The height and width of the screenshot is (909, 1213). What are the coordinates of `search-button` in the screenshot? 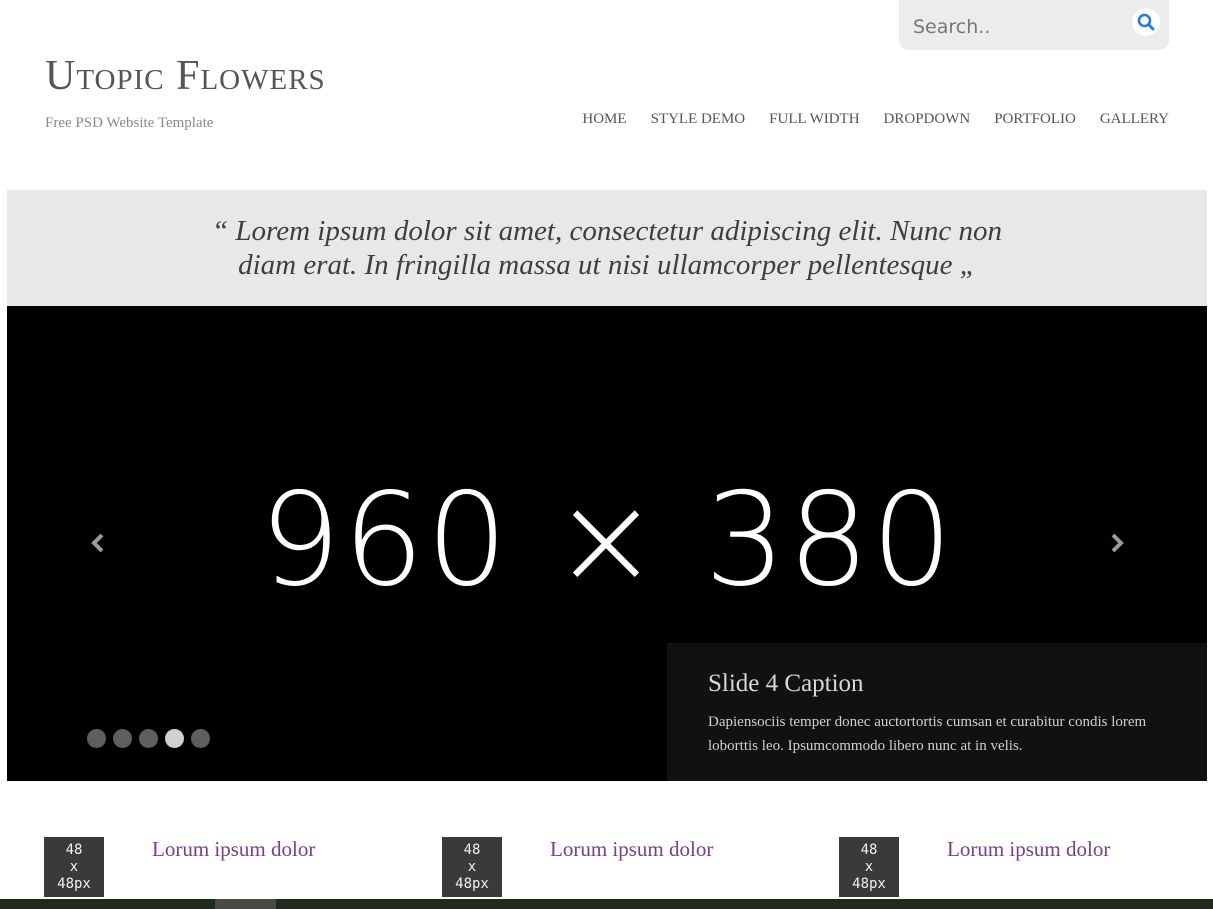 It's located at (1146, 22).